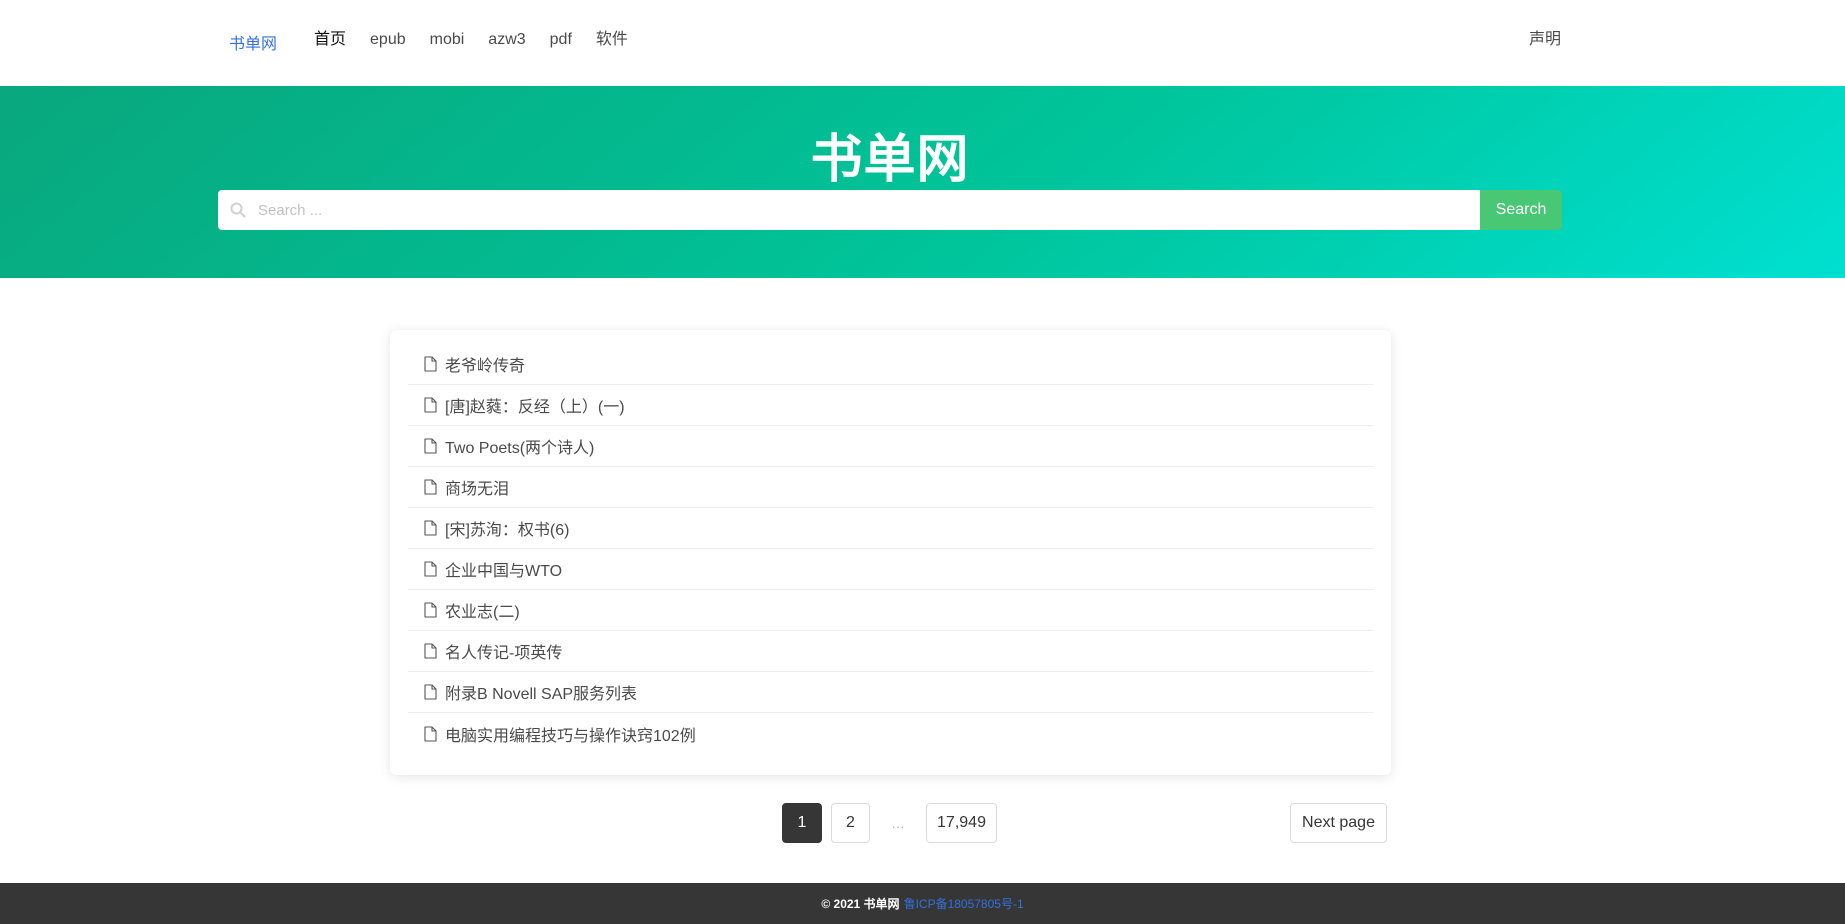  What do you see at coordinates (447, 40) in the screenshot?
I see `nav-link-mobi: mobi` at bounding box center [447, 40].